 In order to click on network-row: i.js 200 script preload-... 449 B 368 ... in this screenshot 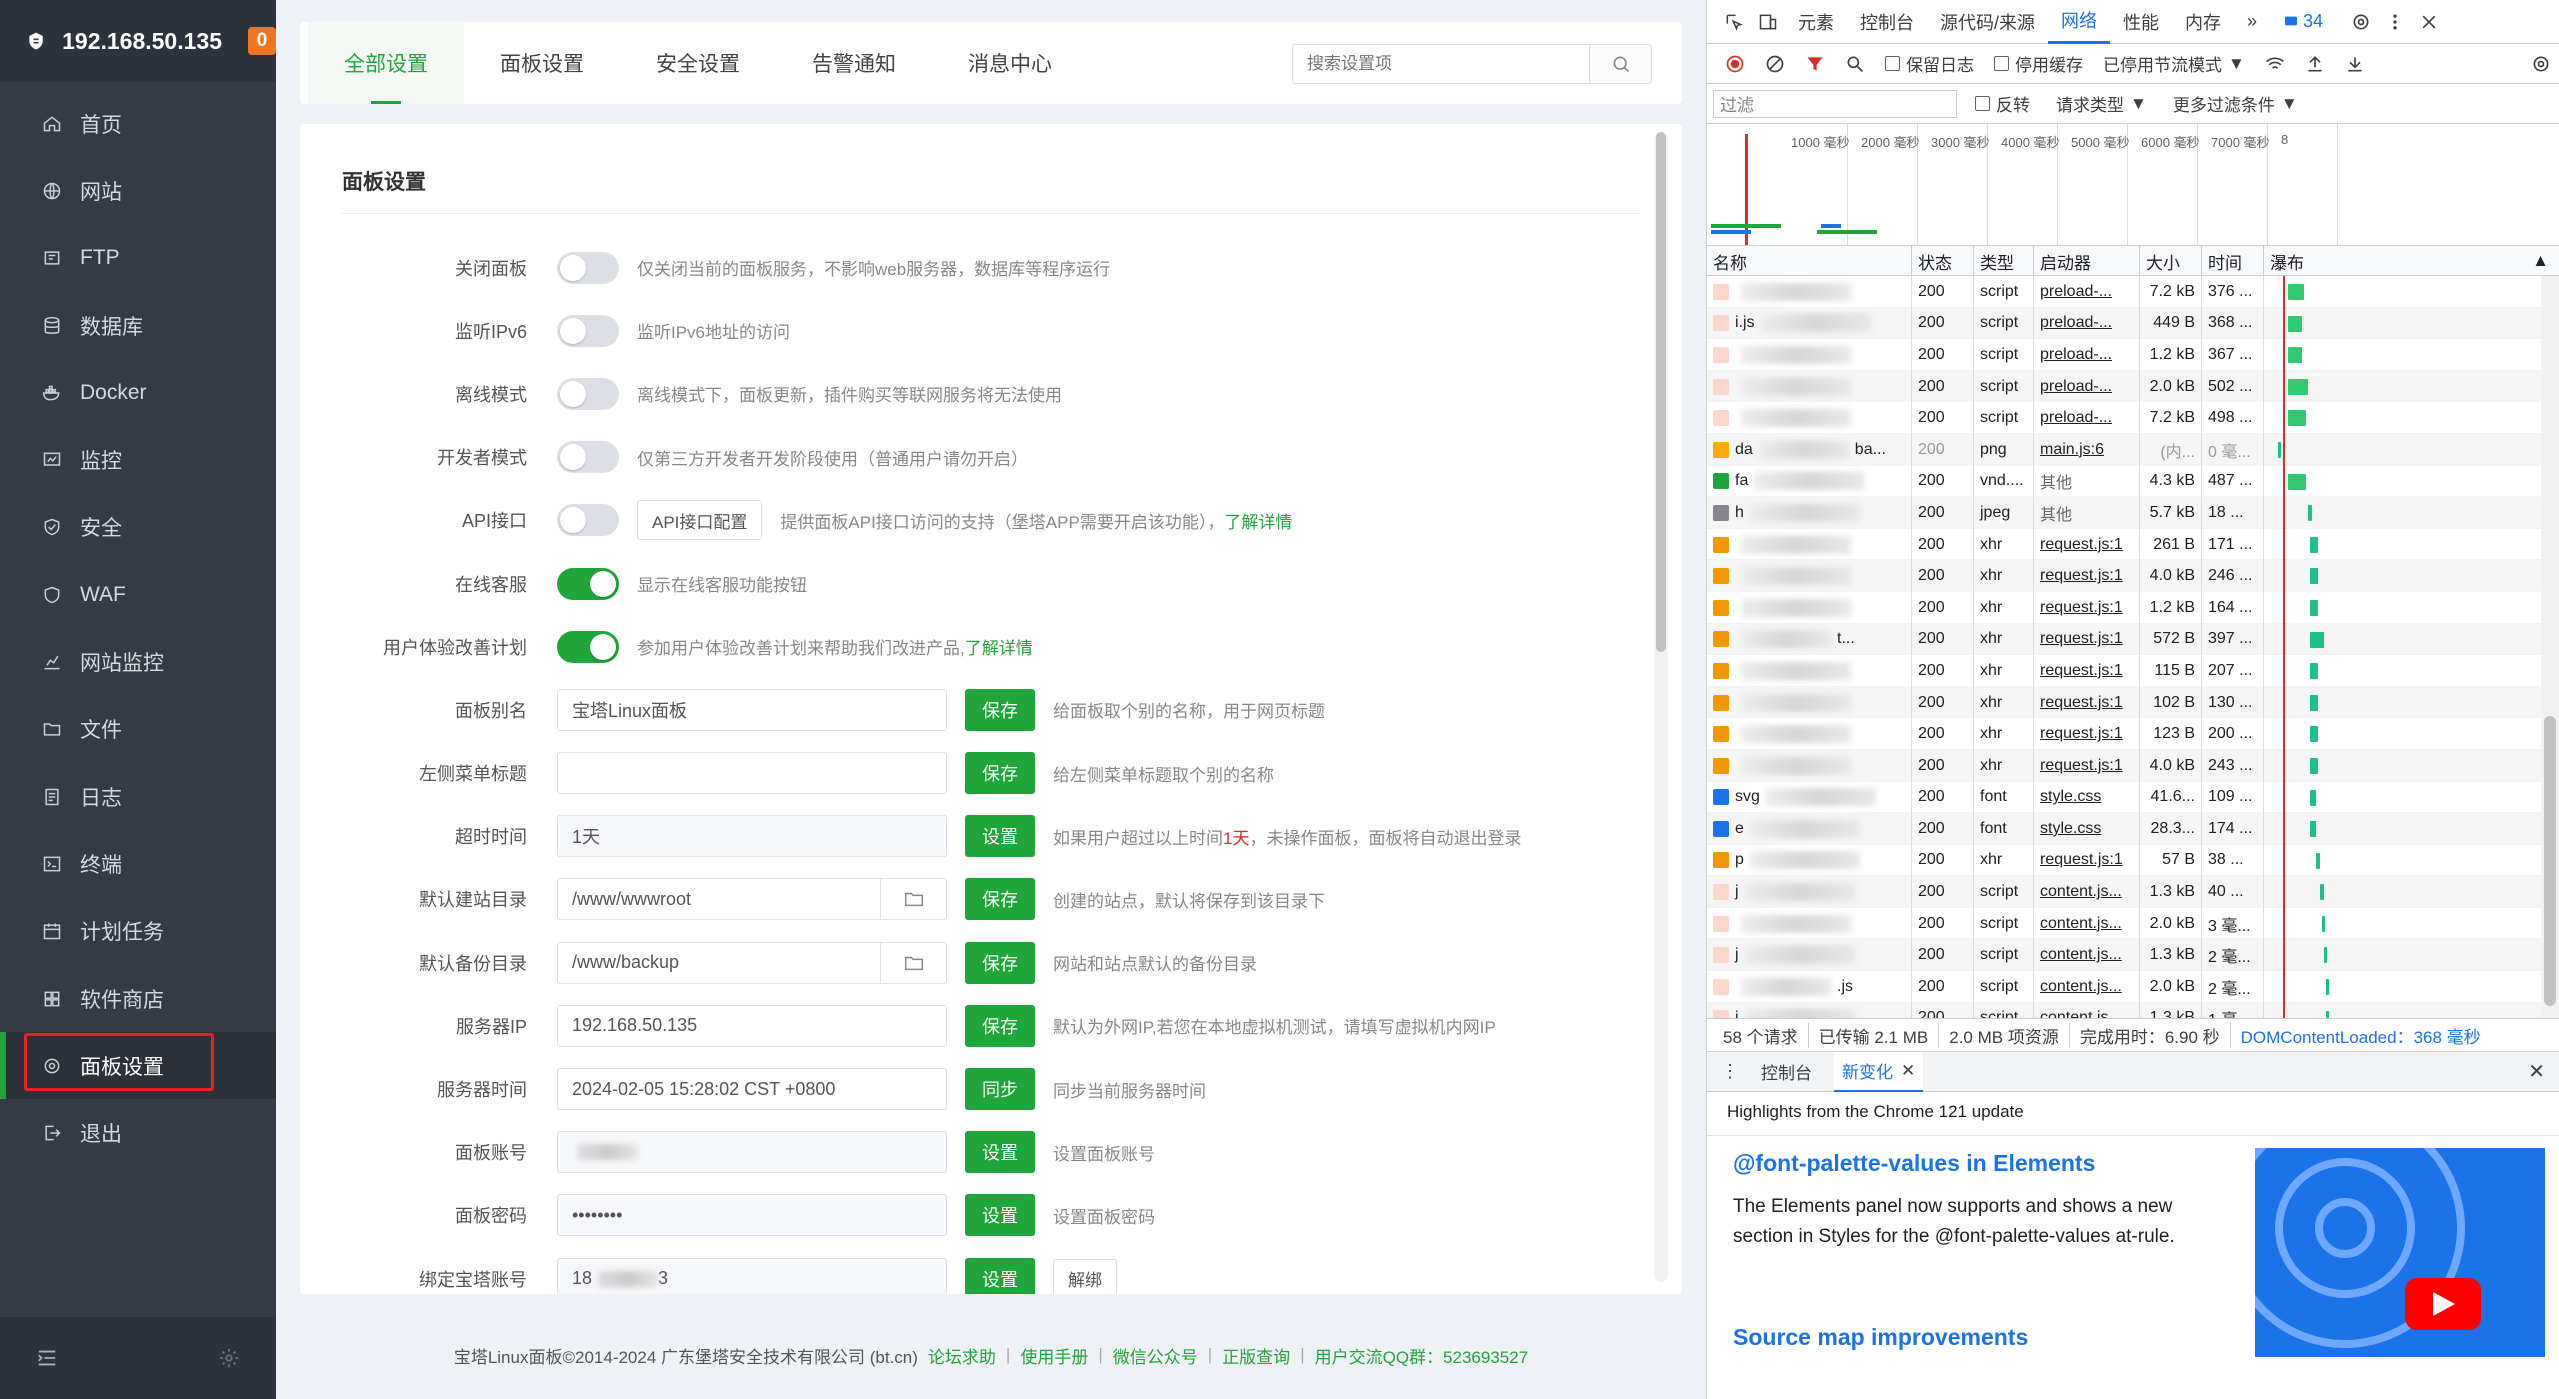, I will do `click(2133, 323)`.